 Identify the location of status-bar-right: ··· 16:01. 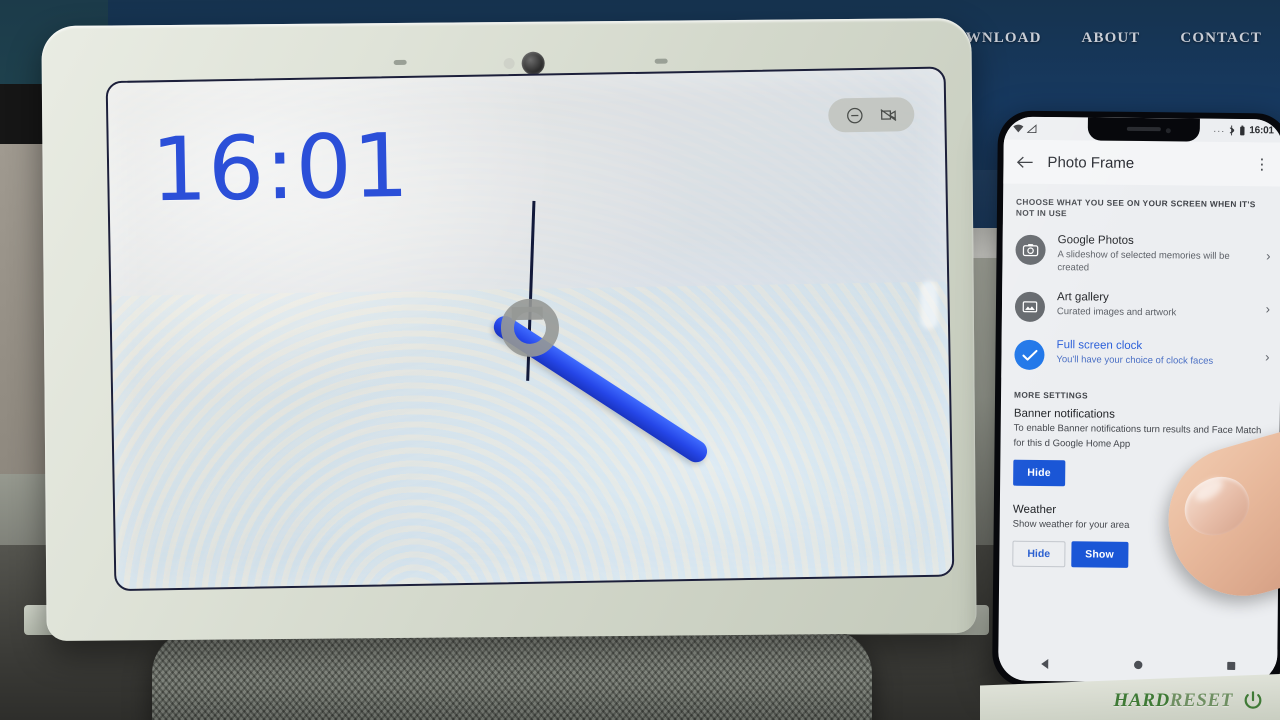
(1243, 131).